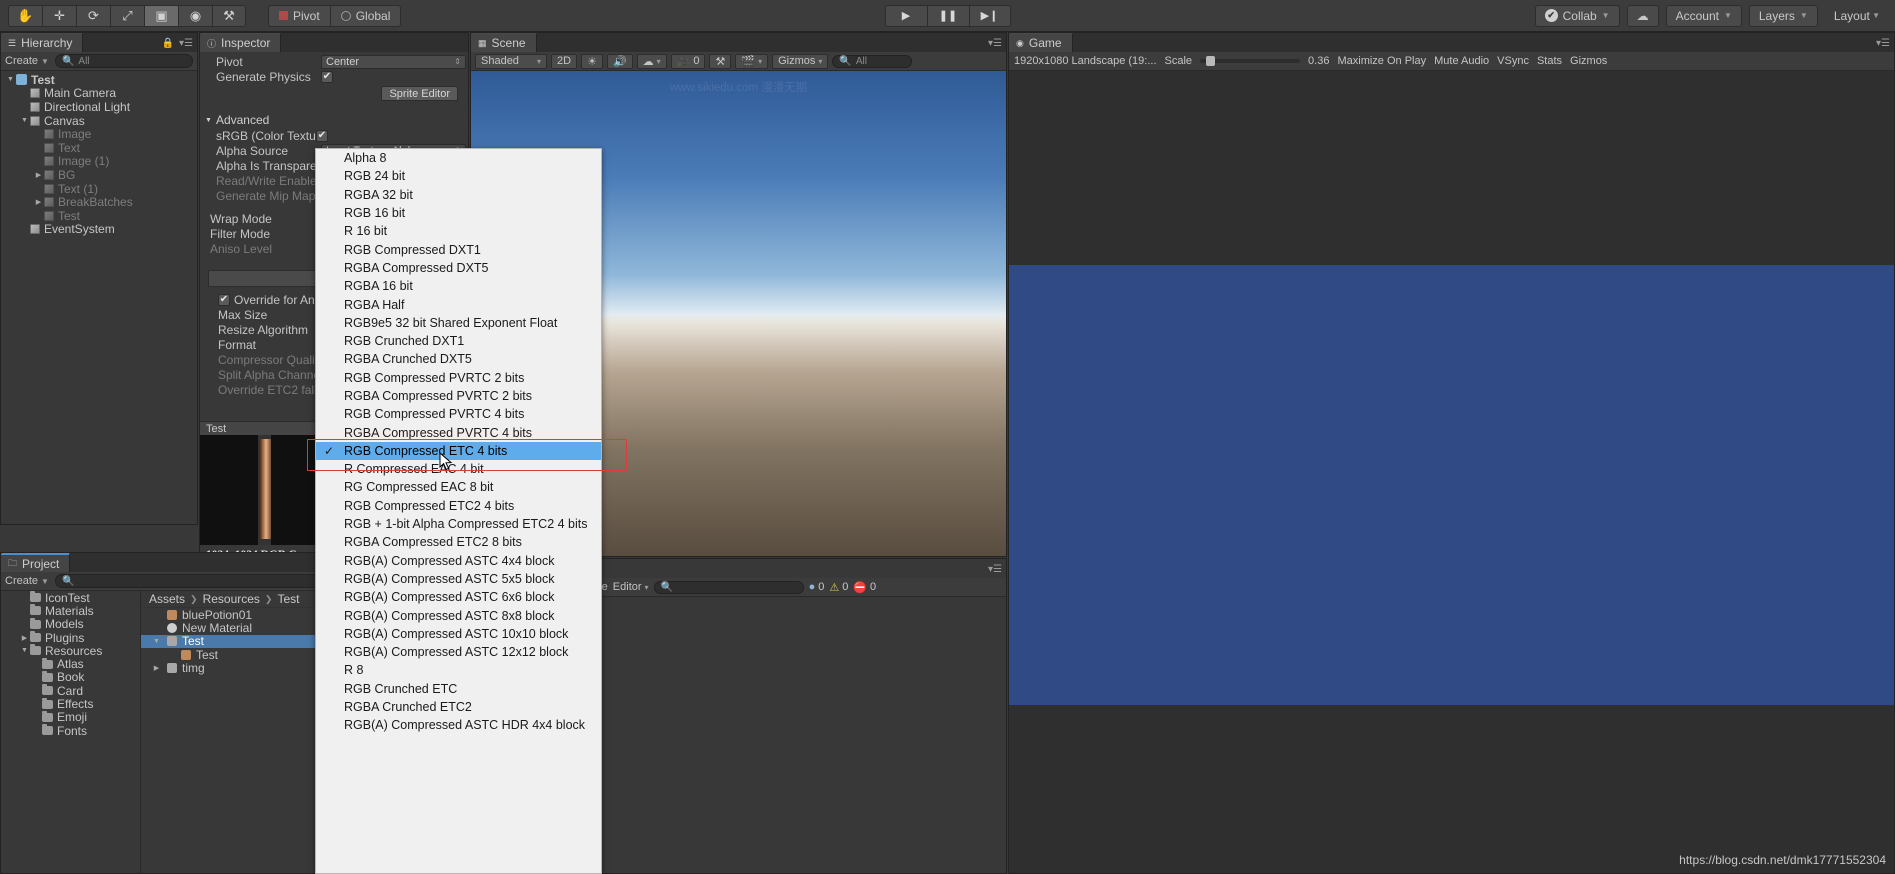 The width and height of the screenshot is (1895, 874). I want to click on account-button: Account ▼, so click(1703, 15).